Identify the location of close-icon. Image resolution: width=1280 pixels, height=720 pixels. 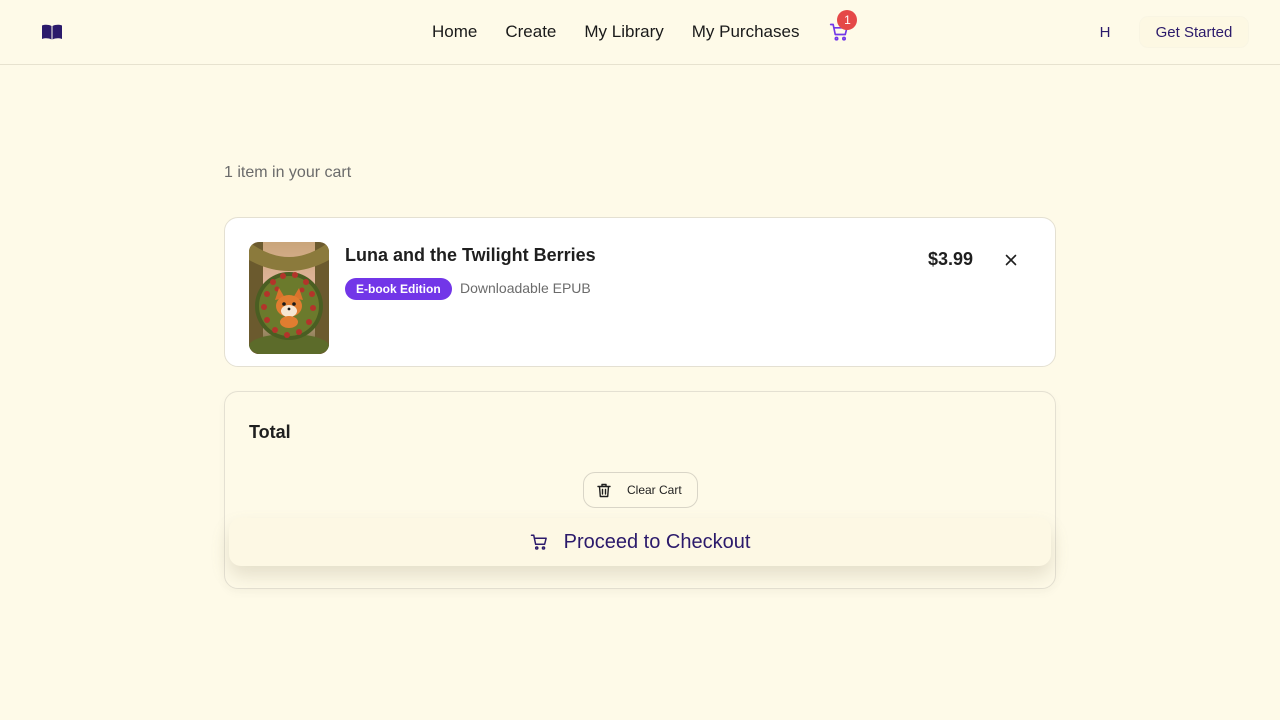
(1011, 260).